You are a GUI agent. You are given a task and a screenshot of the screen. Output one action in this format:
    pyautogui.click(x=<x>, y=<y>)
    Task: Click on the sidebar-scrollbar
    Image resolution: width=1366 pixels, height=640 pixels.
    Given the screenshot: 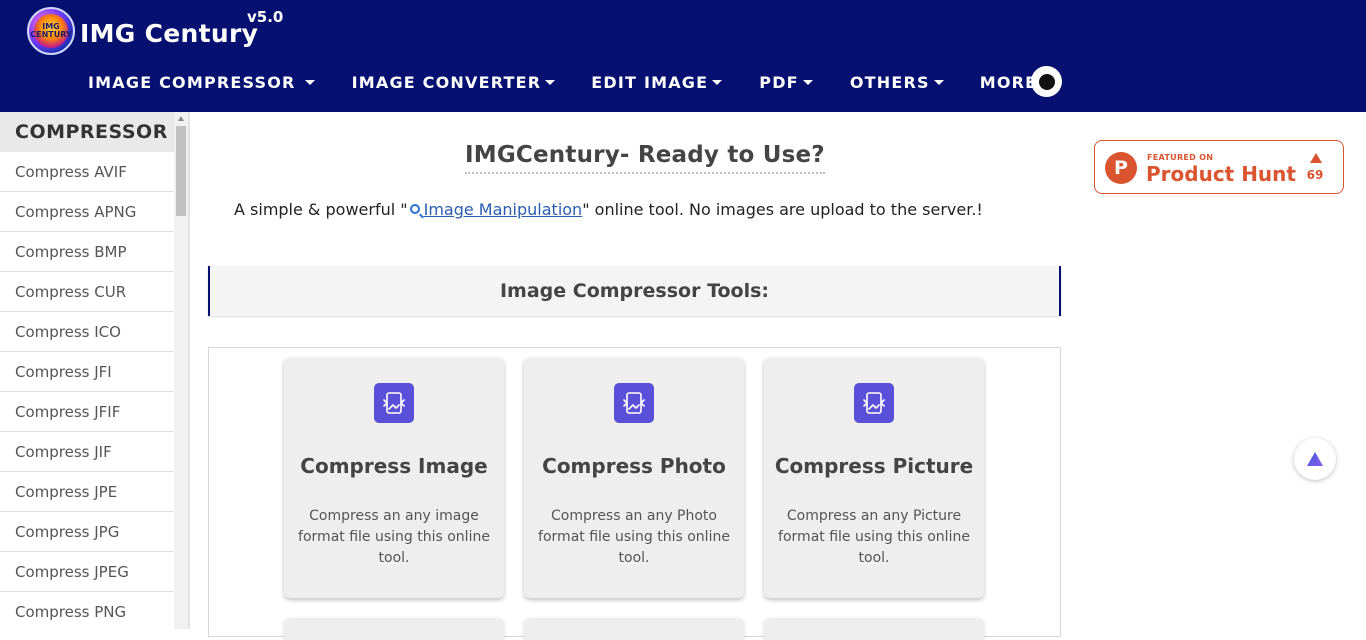 What is the action you would take?
    pyautogui.click(x=181, y=370)
    